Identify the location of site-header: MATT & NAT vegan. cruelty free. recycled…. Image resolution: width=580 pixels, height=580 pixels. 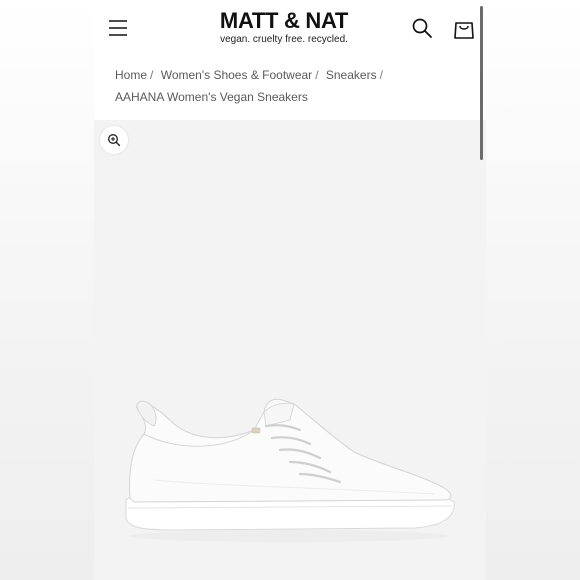
(290, 29).